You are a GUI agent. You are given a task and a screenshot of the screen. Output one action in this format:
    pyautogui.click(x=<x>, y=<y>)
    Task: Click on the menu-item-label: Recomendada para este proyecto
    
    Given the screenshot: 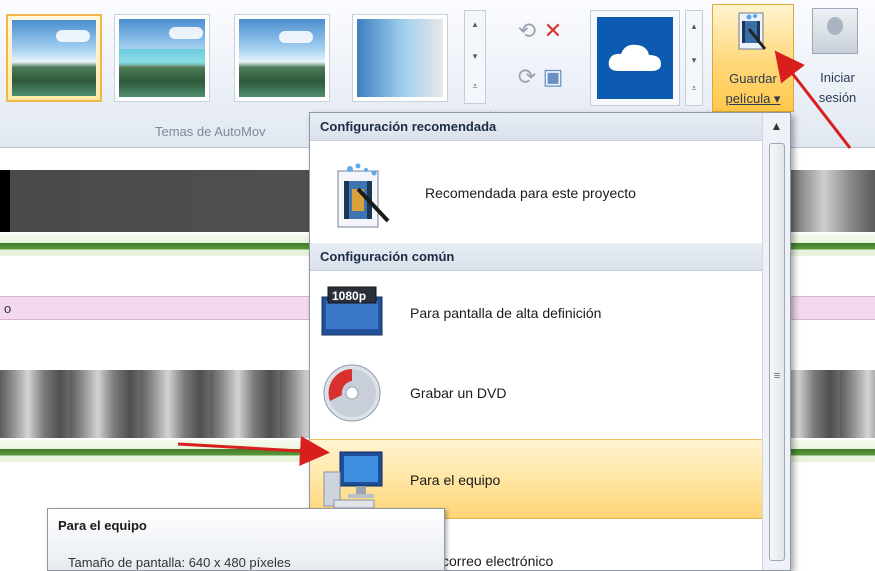 What is the action you would take?
    pyautogui.click(x=530, y=193)
    